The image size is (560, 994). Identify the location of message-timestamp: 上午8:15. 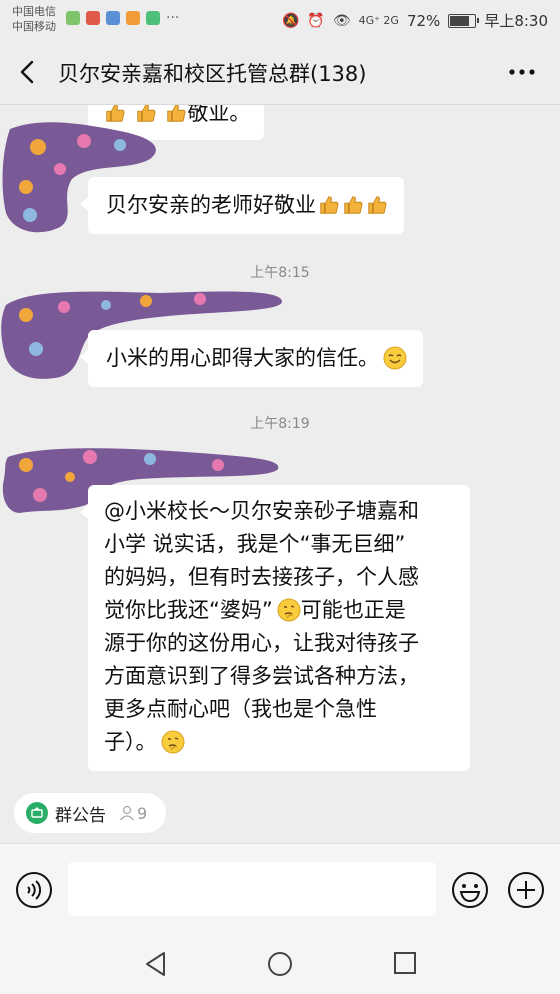
(280, 273).